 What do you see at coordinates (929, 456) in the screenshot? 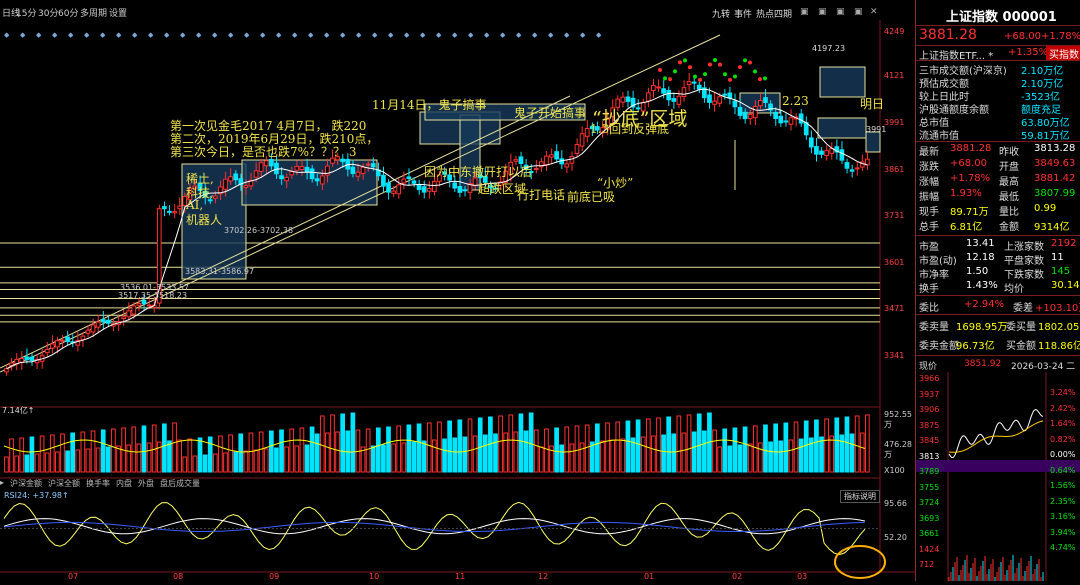
I see `intraday-left-tick: 3813` at bounding box center [929, 456].